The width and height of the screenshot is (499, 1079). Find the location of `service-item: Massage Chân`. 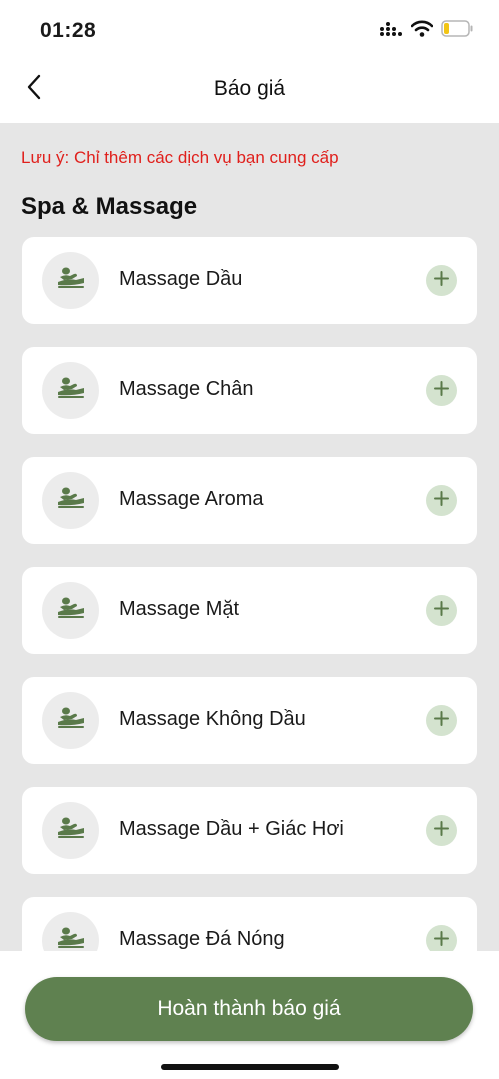

service-item: Massage Chân is located at coordinates (249, 390).